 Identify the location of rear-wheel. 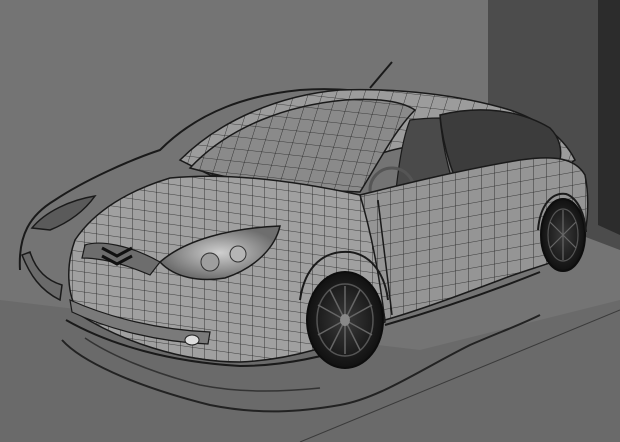
(563, 235).